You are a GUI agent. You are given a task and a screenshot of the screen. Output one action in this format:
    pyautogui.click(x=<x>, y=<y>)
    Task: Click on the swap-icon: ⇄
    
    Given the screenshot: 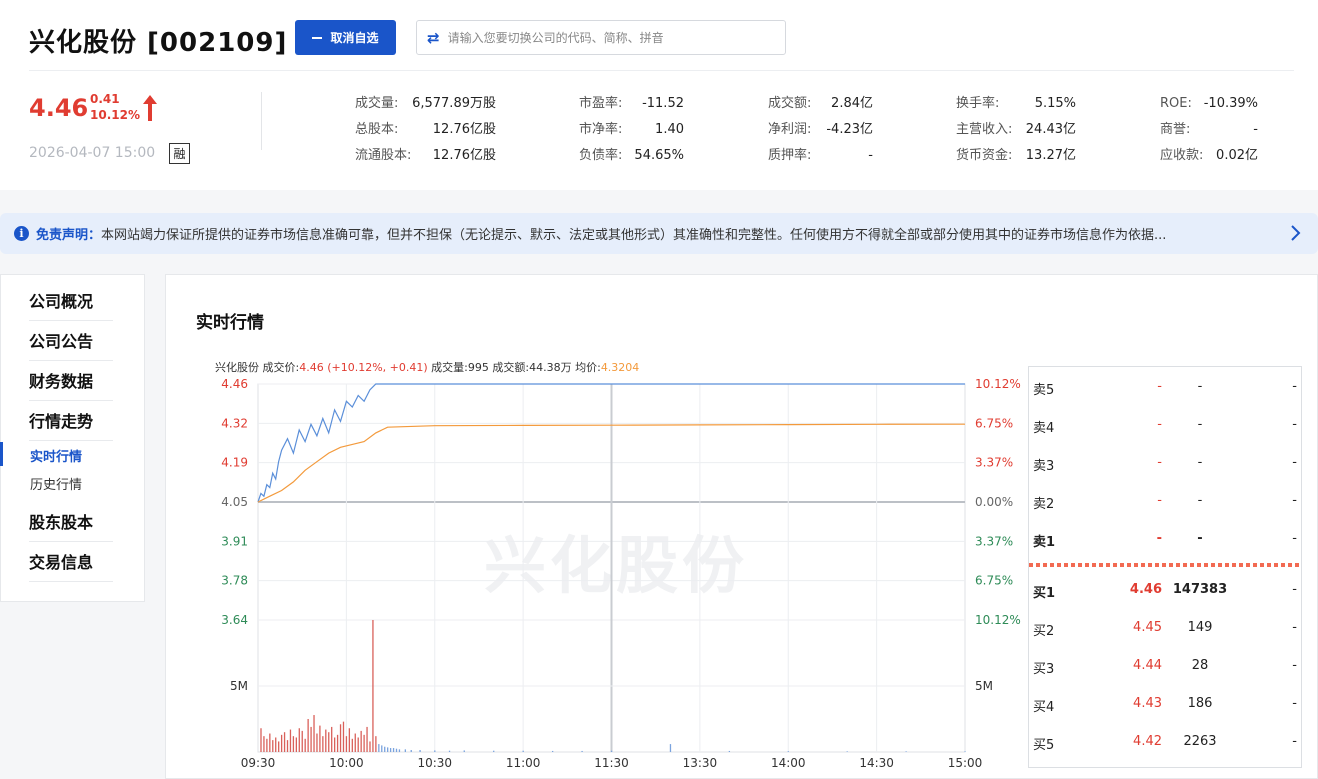 What is the action you would take?
    pyautogui.click(x=433, y=37)
    